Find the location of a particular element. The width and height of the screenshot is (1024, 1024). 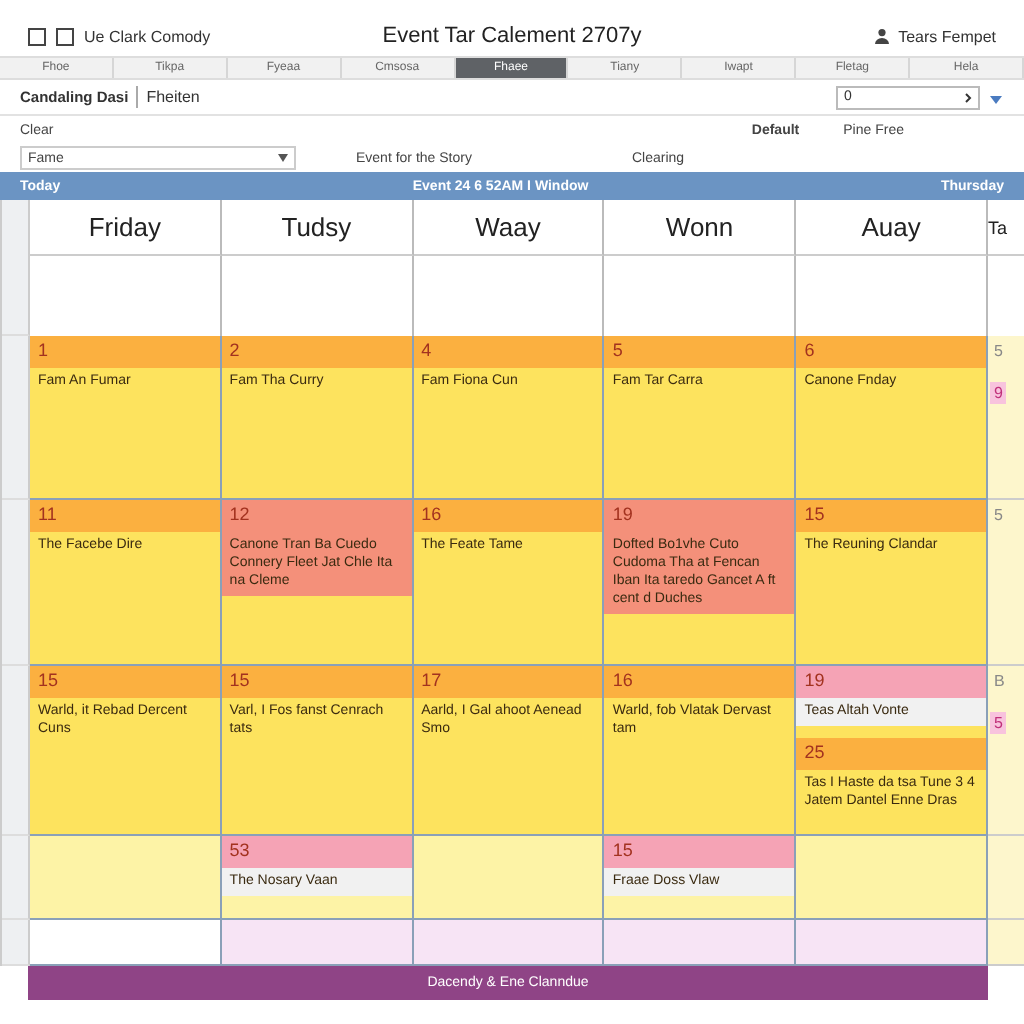

day-header: Auay is located at coordinates (892, 228).